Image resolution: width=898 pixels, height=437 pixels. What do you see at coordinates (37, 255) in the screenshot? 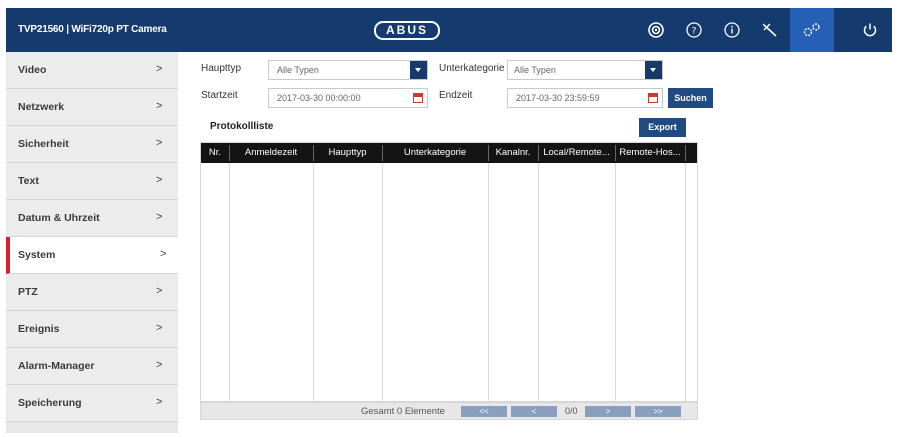
I see `sidebar-item-label: System` at bounding box center [37, 255].